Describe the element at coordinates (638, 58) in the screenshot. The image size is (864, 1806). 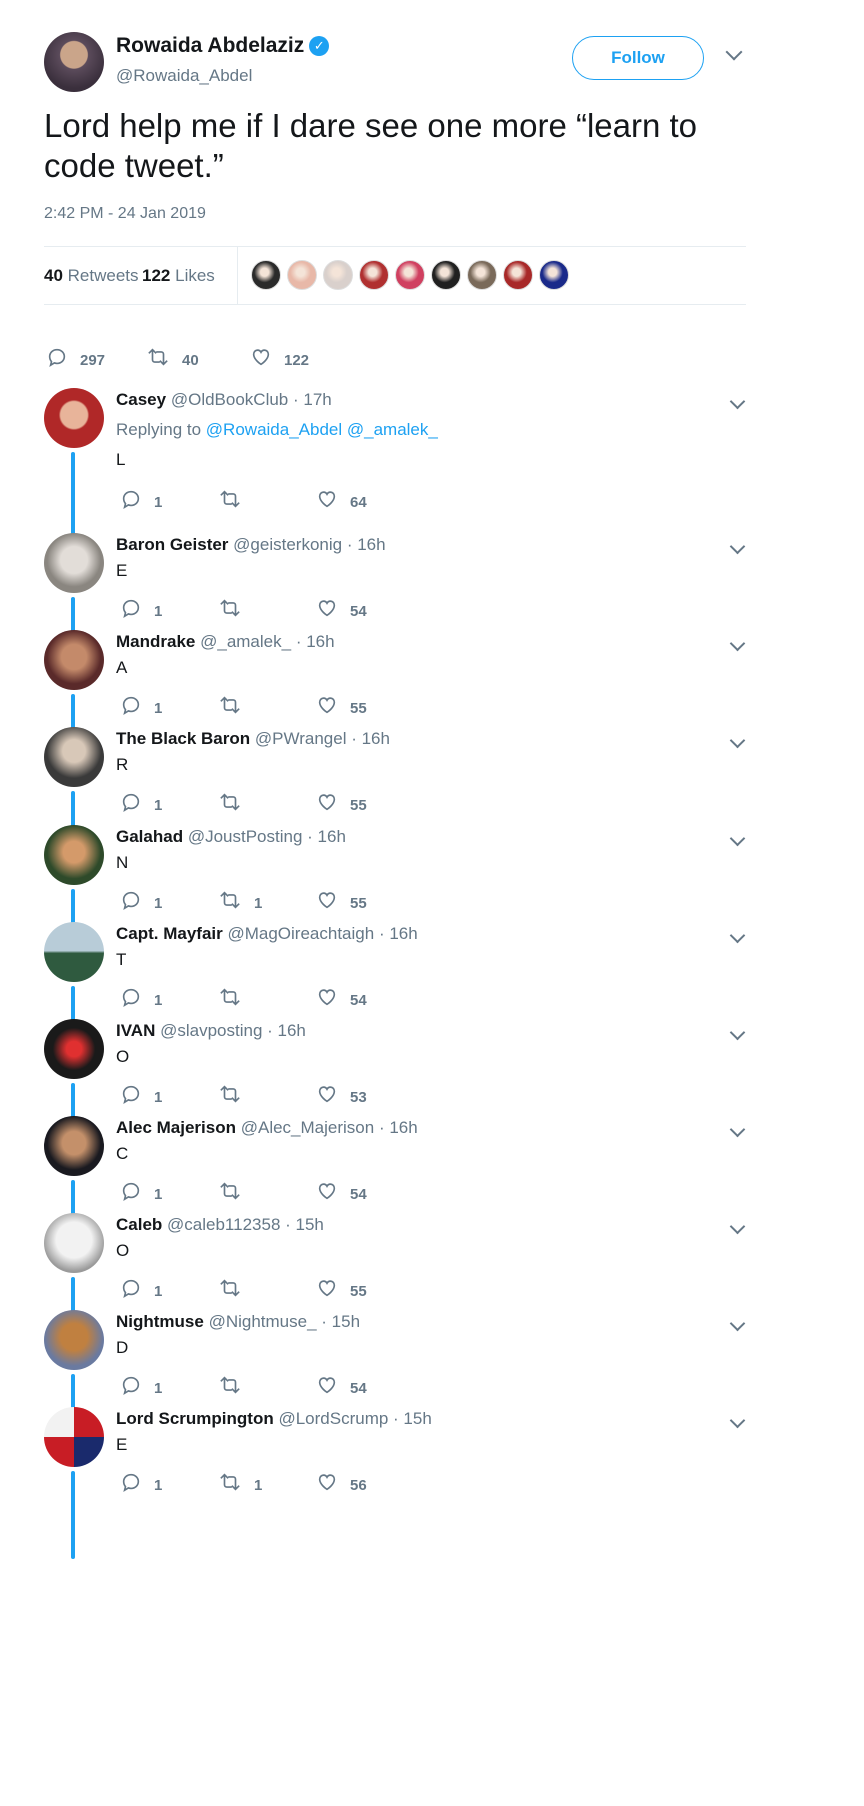
I see `follow-button: Follow` at that location.